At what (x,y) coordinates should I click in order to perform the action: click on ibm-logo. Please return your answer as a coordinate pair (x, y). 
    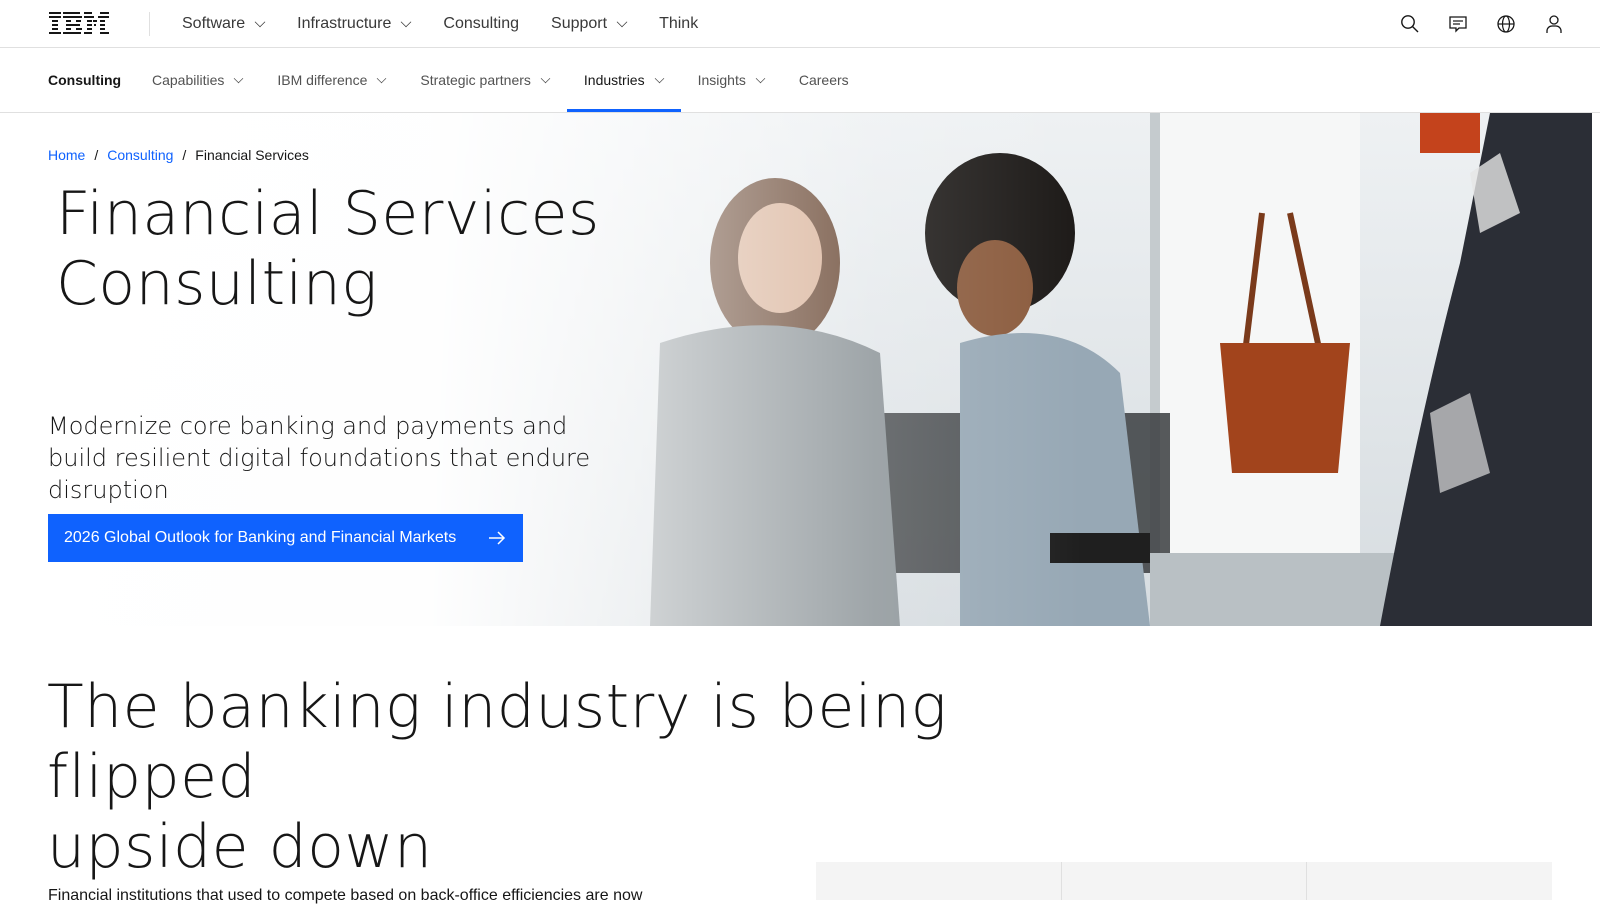
    Looking at the image, I should click on (79, 24).